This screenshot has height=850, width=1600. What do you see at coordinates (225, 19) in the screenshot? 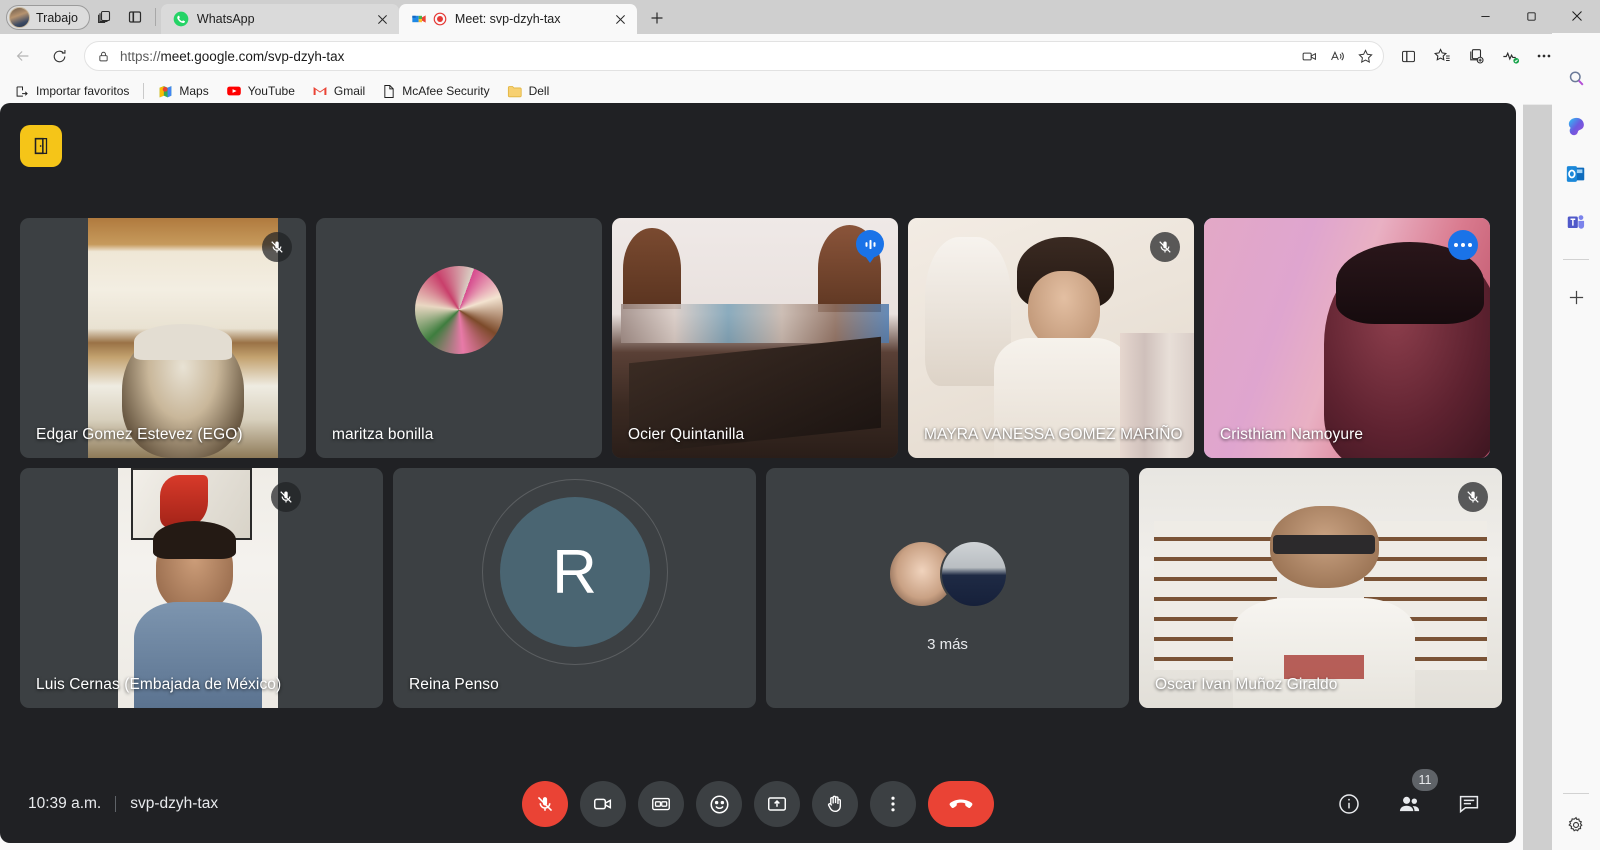
I see `tab-title: WhatsApp` at bounding box center [225, 19].